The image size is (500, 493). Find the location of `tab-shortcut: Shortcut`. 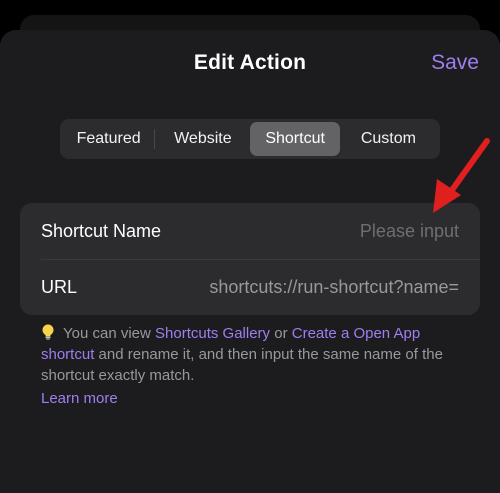

tab-shortcut: Shortcut is located at coordinates (295, 139).